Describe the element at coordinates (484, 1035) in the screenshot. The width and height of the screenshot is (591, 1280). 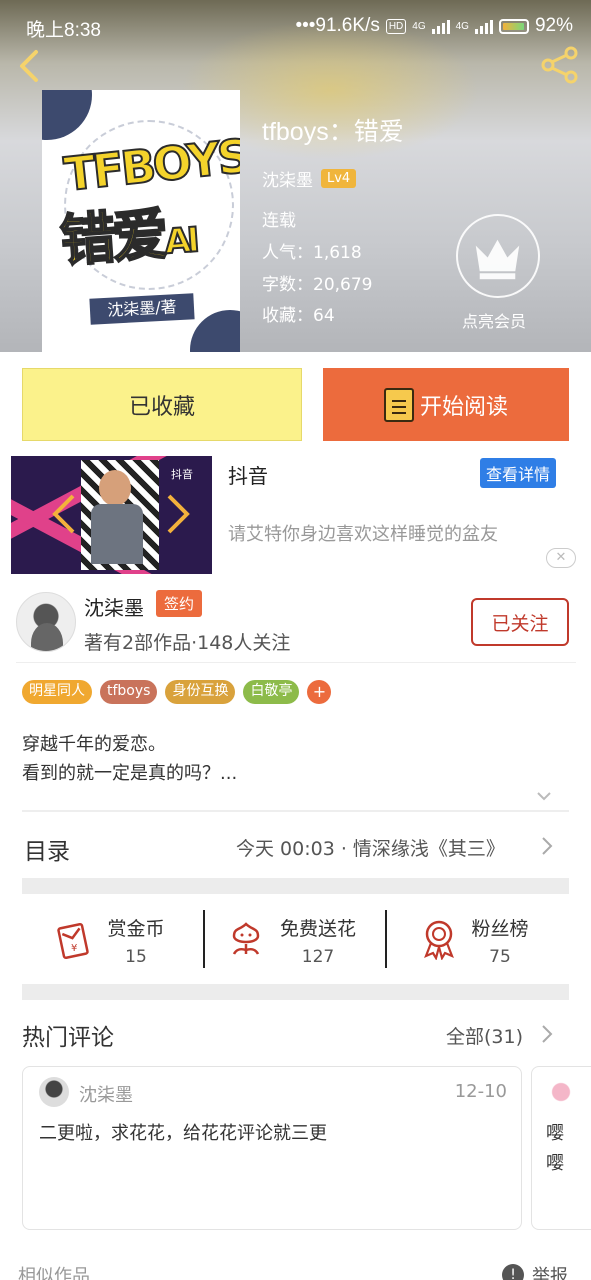
I see `all-comments-link: 全部(31)` at that location.